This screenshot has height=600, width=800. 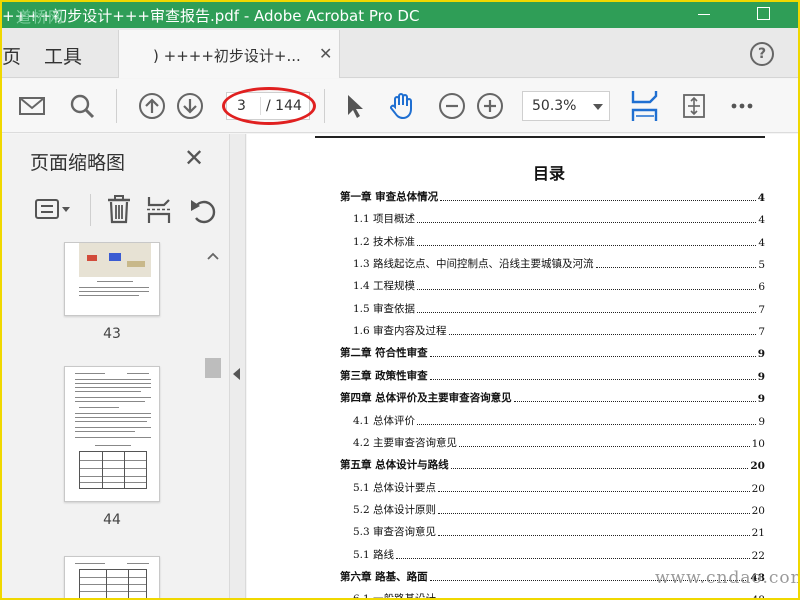 What do you see at coordinates (726, 578) in the screenshot?
I see `site-watermark: www.cndao.com` at bounding box center [726, 578].